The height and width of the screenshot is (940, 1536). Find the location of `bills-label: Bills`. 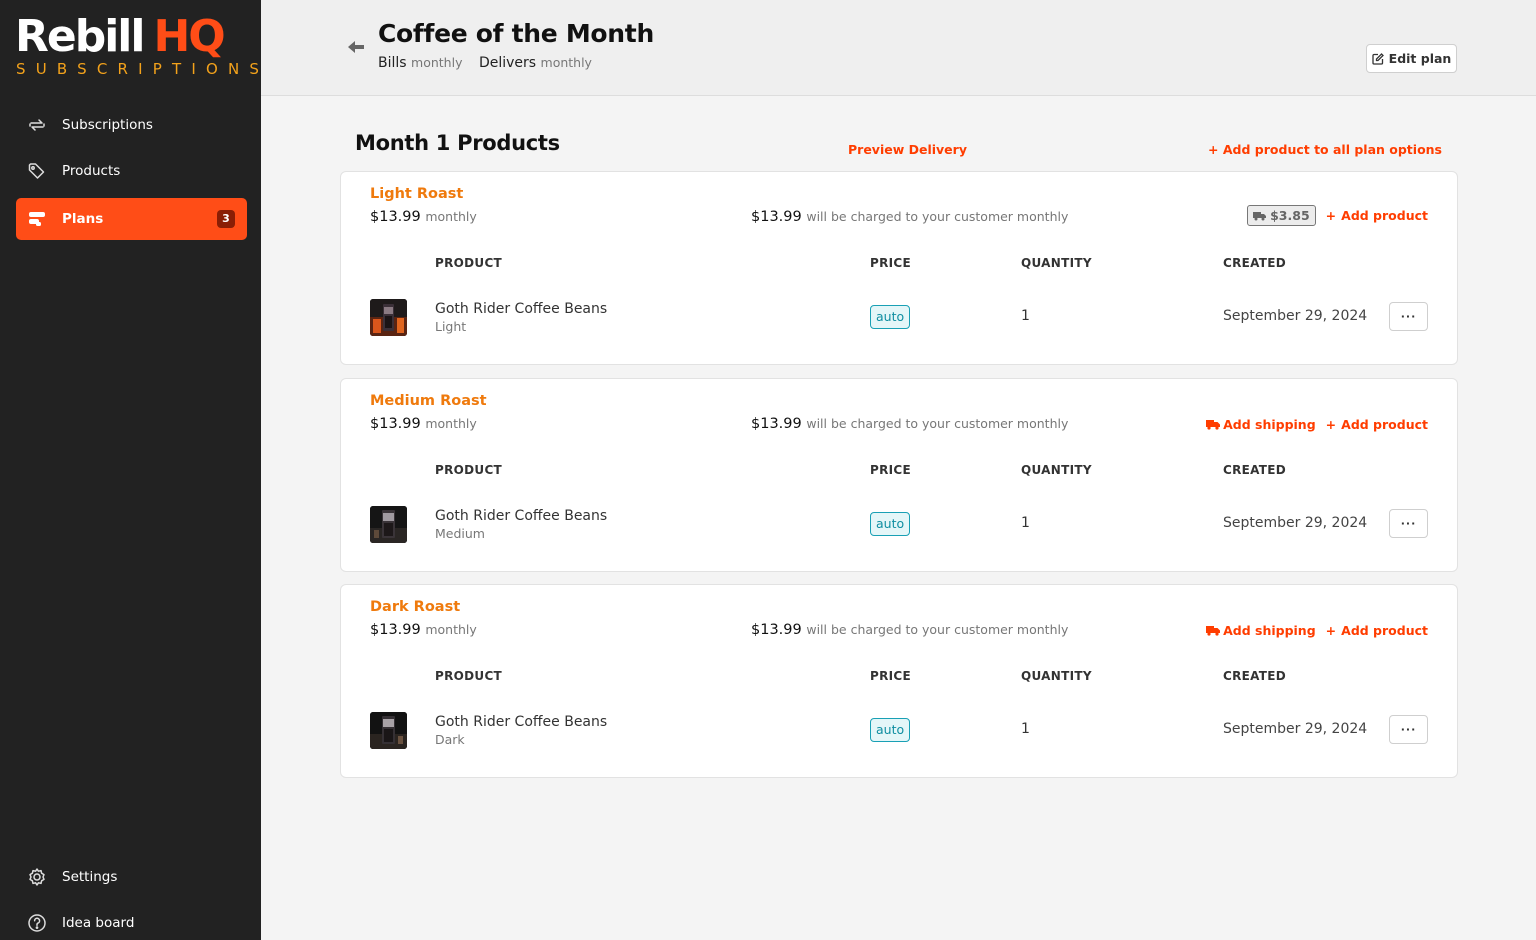

bills-label: Bills is located at coordinates (392, 63).